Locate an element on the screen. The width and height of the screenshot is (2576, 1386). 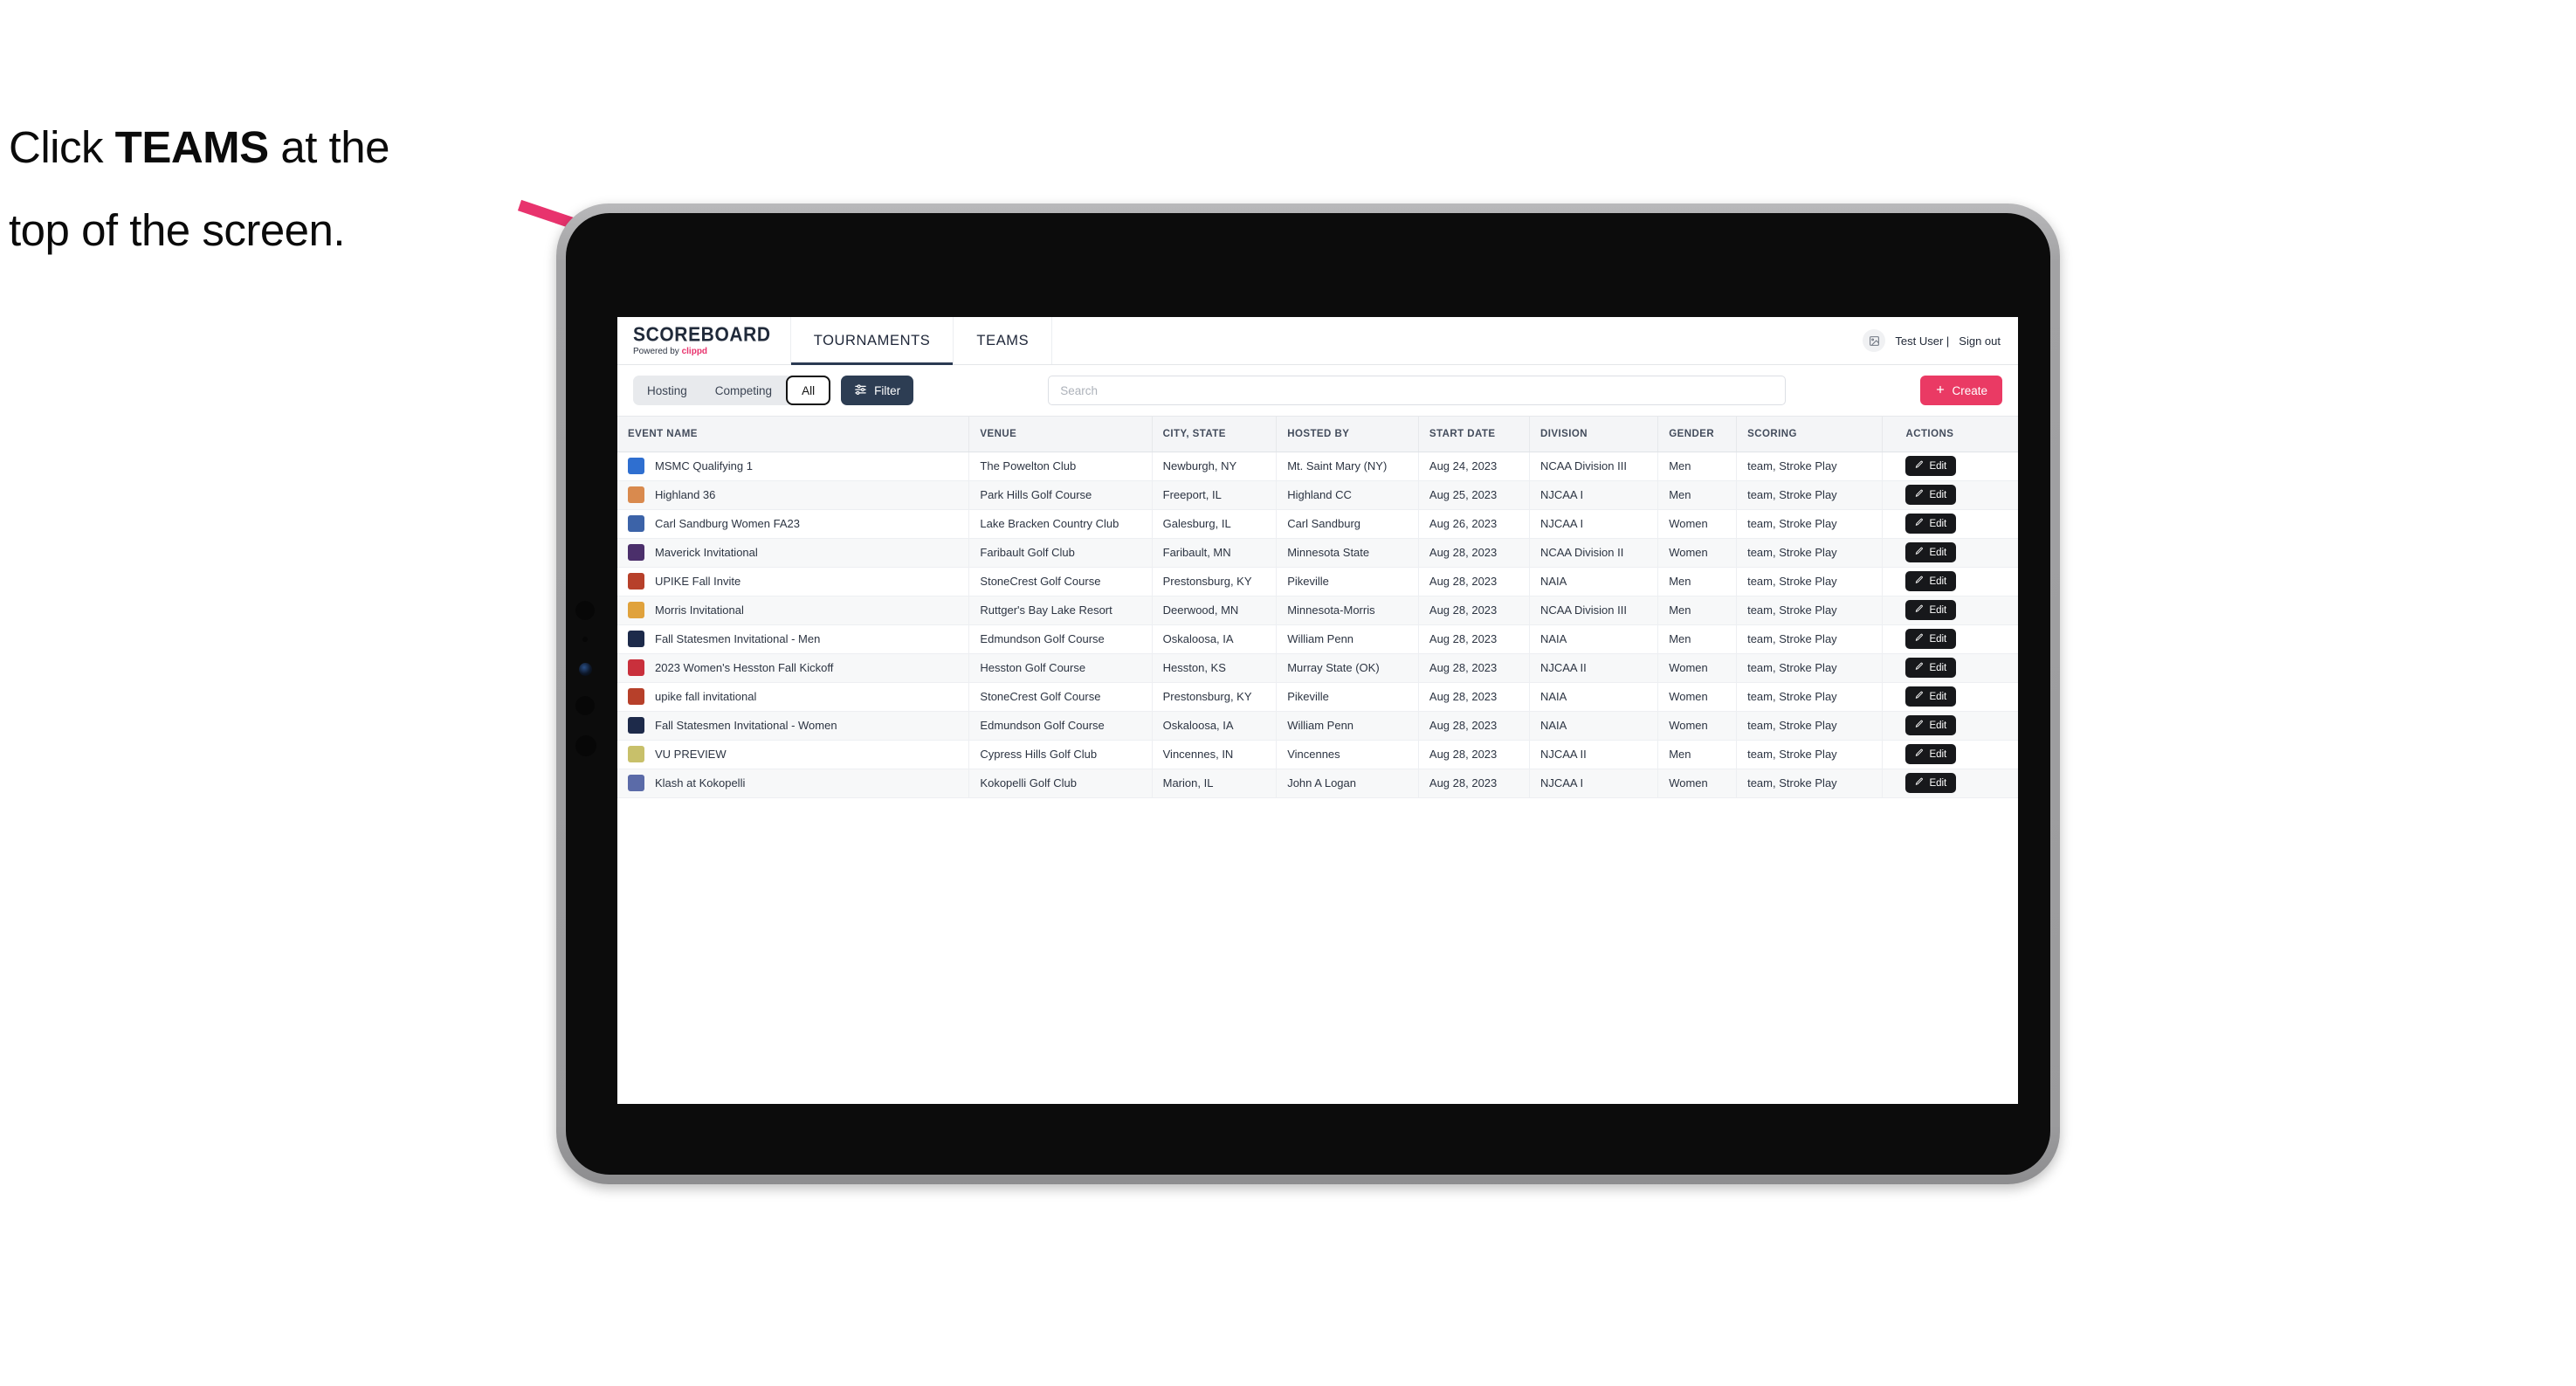
cell-division: NCAA Division III is located at coordinates (1594, 466).